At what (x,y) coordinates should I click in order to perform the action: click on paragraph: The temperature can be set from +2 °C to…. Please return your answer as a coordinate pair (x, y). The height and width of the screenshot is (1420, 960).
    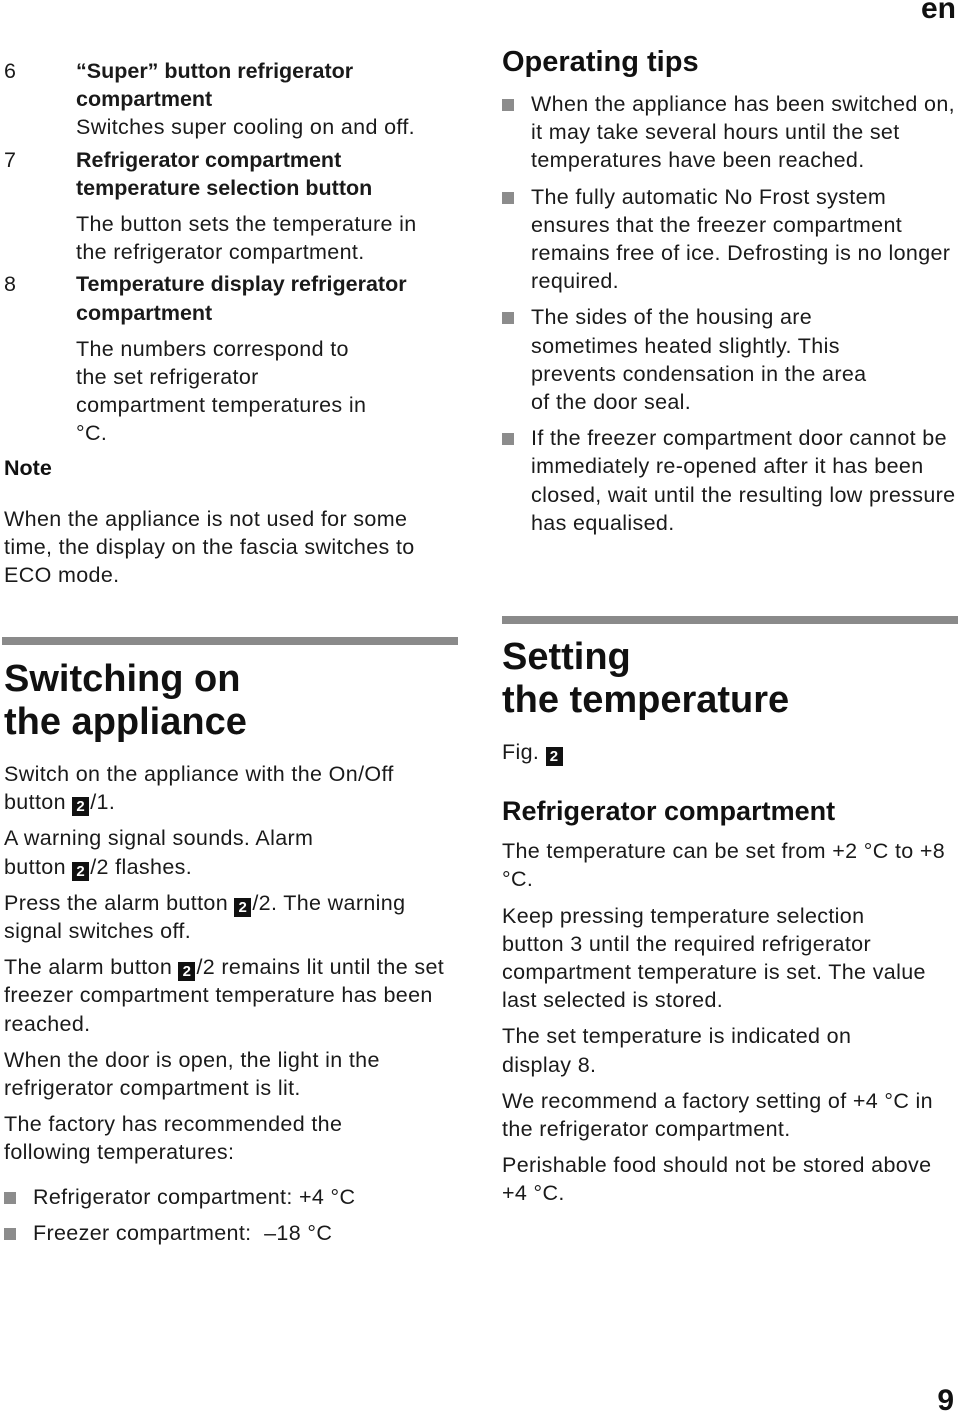
    Looking at the image, I should click on (724, 865).